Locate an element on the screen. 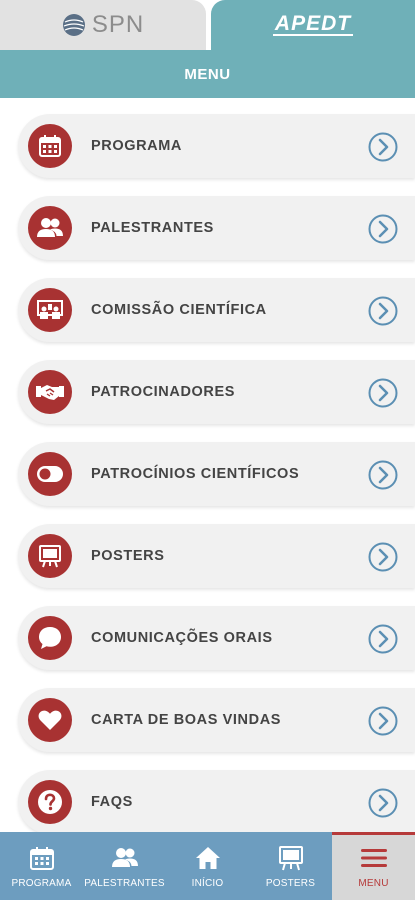 The image size is (415, 900). tab-spn: SPN is located at coordinates (103, 25).